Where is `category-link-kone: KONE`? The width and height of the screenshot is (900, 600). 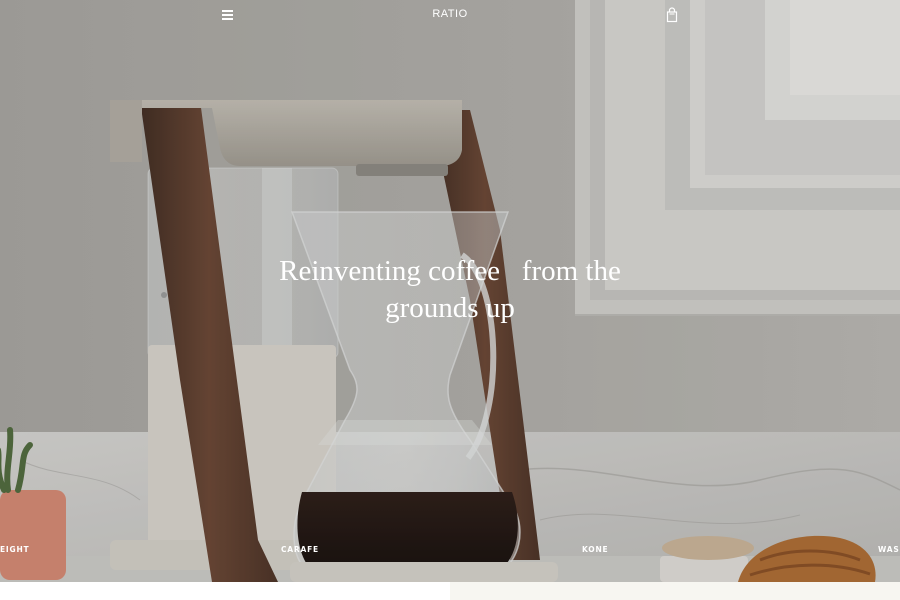
category-link-kone: KONE is located at coordinates (595, 549).